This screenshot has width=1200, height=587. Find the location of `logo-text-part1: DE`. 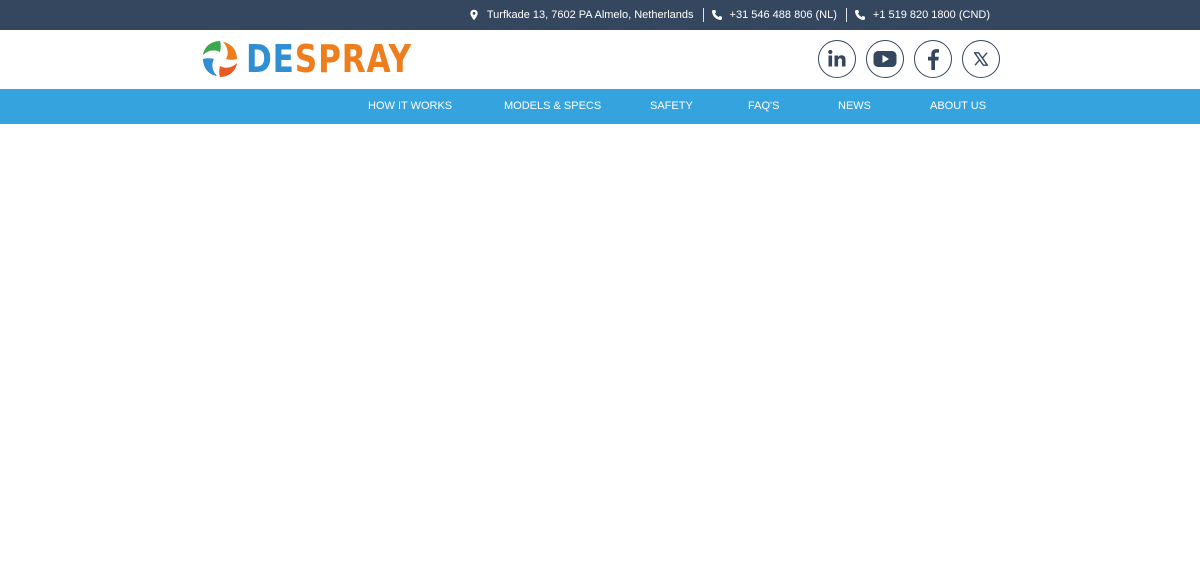

logo-text-part1: DE is located at coordinates (270, 59).